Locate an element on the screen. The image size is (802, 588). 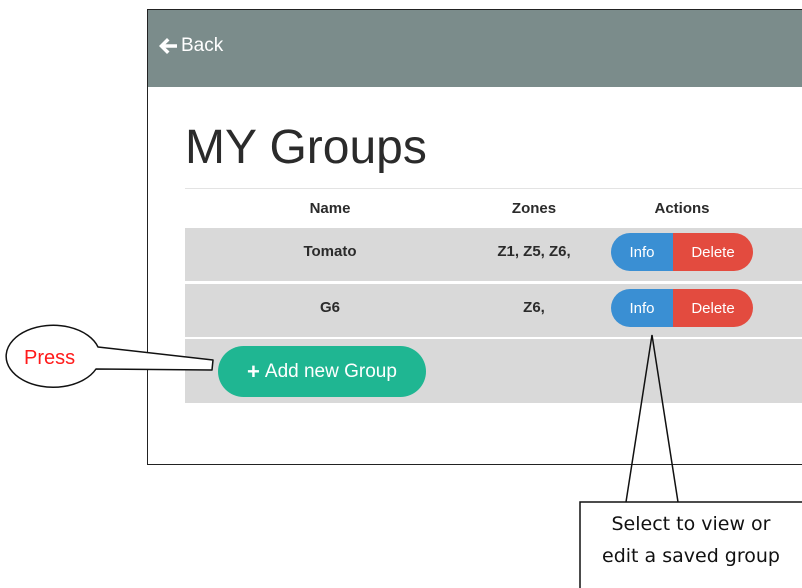
page-title: MY Groups is located at coordinates (306, 147).